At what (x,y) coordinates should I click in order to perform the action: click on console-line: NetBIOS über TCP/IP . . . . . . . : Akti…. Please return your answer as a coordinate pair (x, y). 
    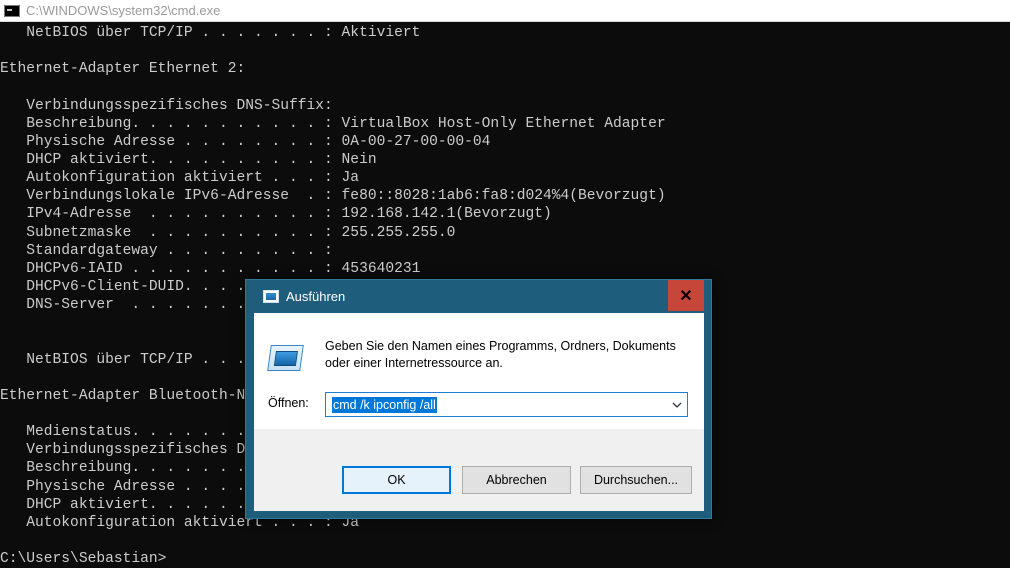
    Looking at the image, I should click on (210, 33).